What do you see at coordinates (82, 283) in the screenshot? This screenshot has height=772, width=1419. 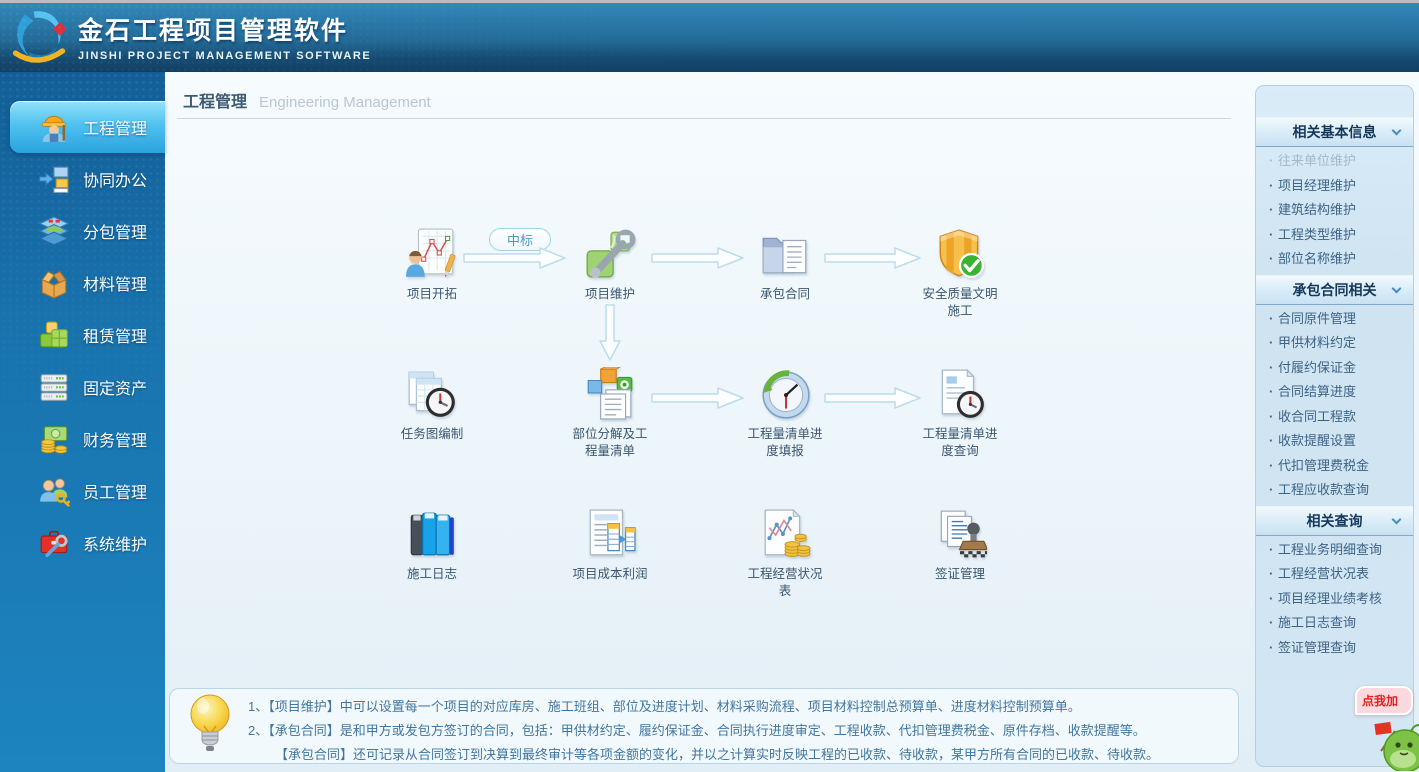 I see `sidebar-item-material: 材料管理` at bounding box center [82, 283].